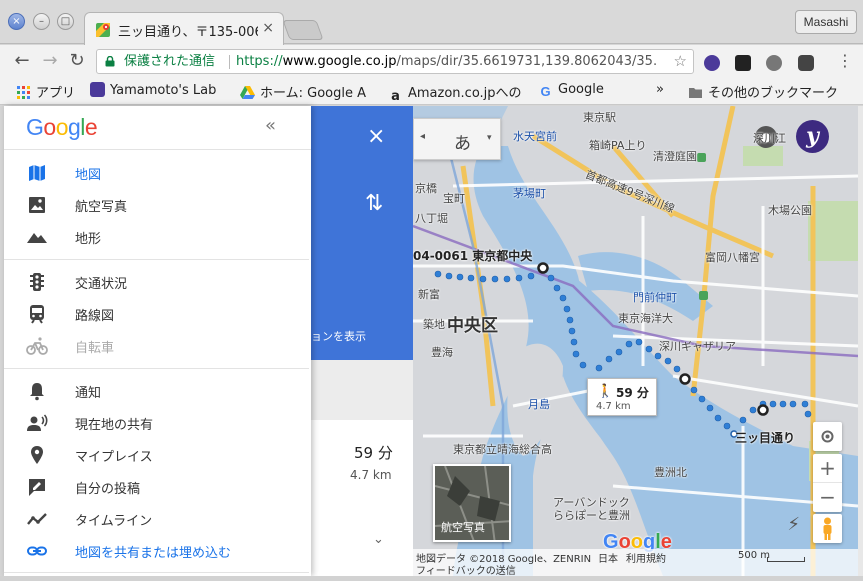  I want to click on zoom-out-button: −, so click(827, 497).